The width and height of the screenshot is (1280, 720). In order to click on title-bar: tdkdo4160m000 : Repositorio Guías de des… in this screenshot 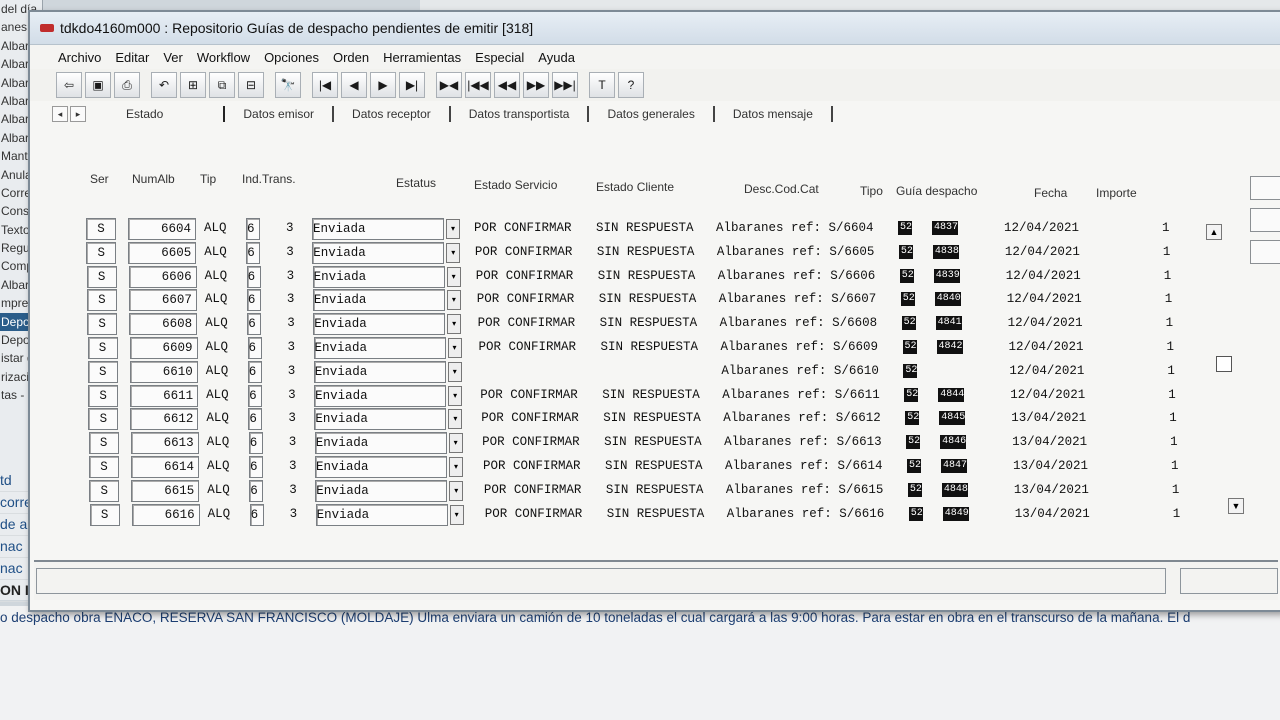, I will do `click(655, 28)`.